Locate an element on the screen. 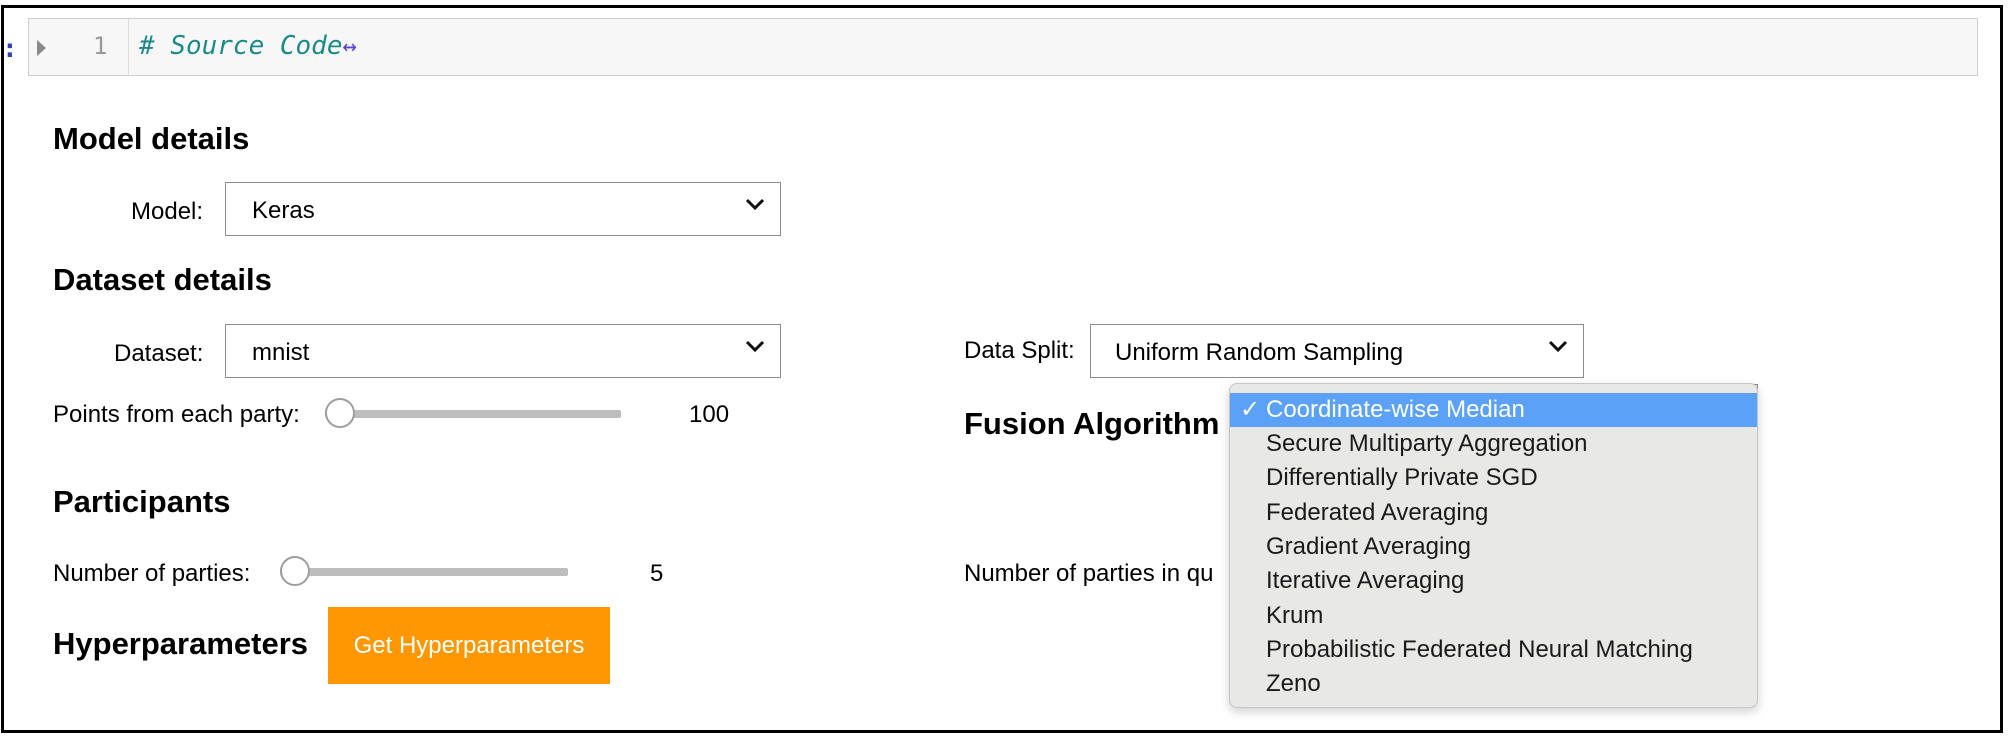  number-of-parties-slider is located at coordinates (424, 572).